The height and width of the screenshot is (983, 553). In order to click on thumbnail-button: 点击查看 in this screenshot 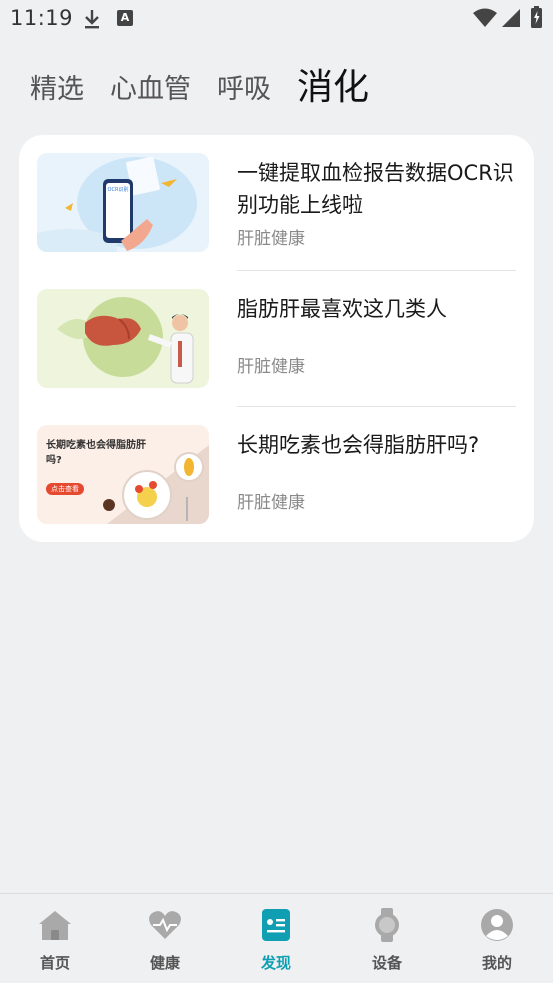, I will do `click(65, 489)`.